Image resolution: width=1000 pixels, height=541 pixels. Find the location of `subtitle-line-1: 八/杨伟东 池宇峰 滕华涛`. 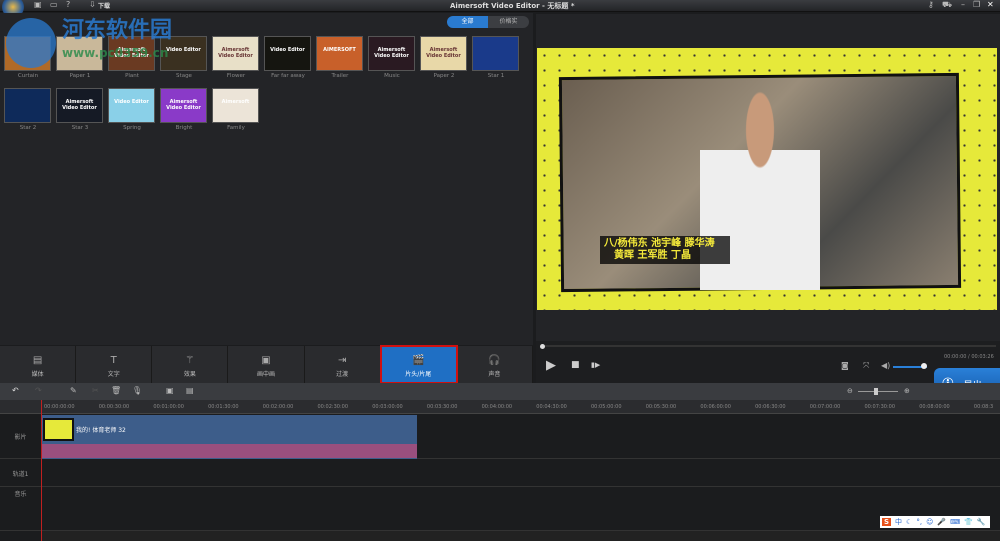

subtitle-line-1: 八/杨伟东 池宇峰 滕华涛 is located at coordinates (659, 243).